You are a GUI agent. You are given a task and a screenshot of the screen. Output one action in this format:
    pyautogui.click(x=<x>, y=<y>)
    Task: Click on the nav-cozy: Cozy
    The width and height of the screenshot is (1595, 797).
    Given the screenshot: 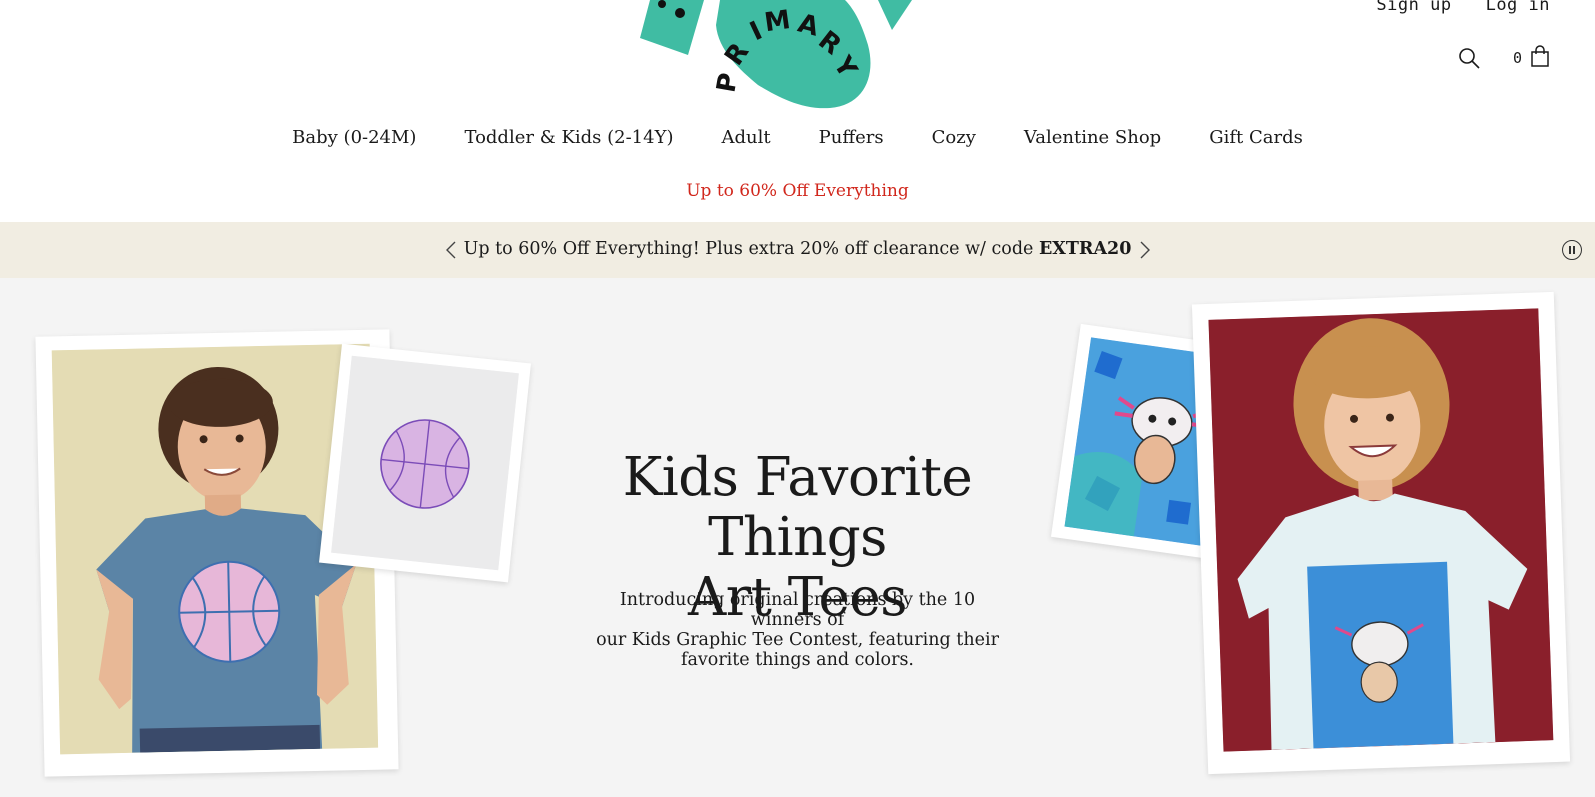 What is the action you would take?
    pyautogui.click(x=954, y=137)
    